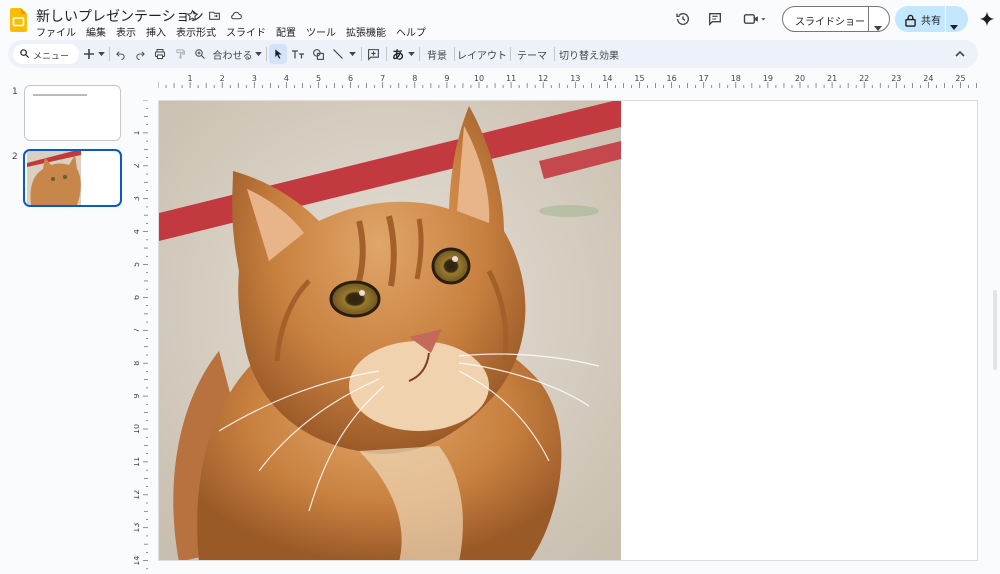  What do you see at coordinates (321, 31) in the screenshot?
I see `menu-tools: ツール` at bounding box center [321, 31].